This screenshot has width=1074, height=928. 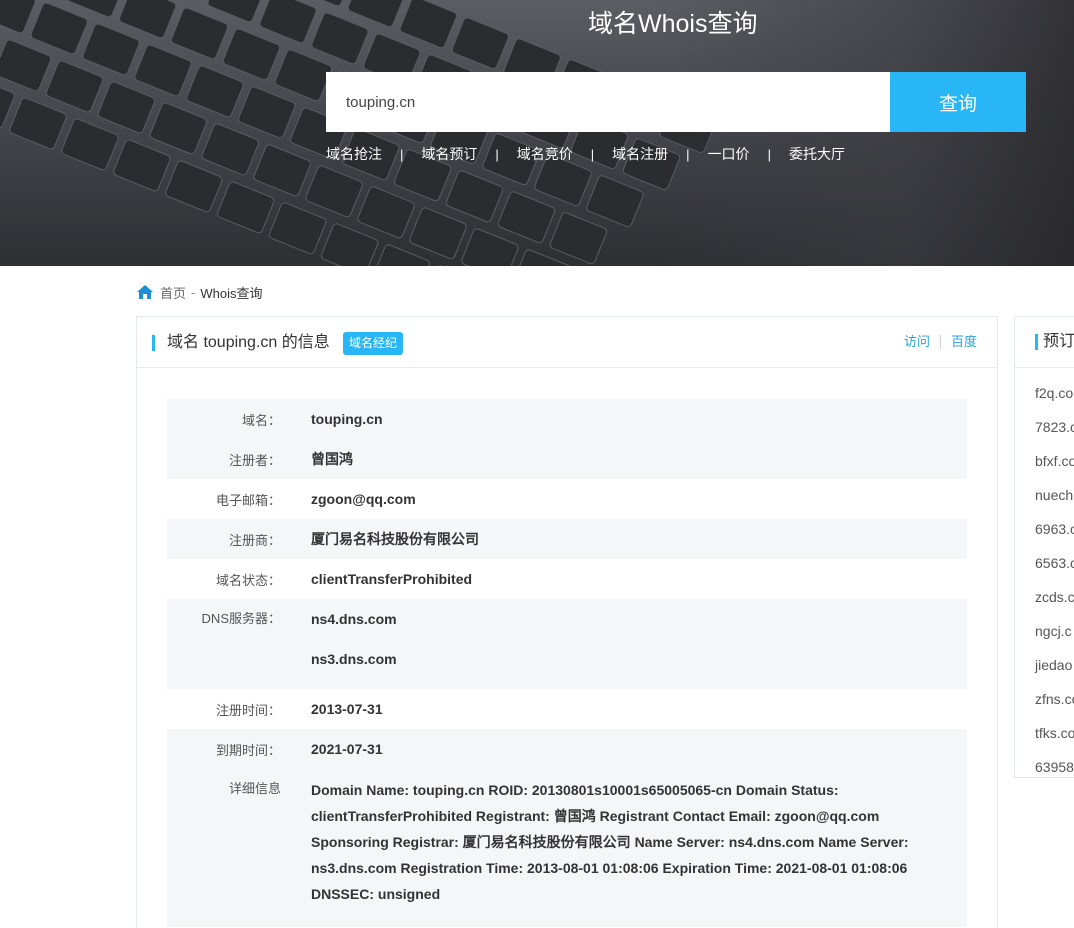 What do you see at coordinates (1058, 341) in the screenshot?
I see `sidebar-title: 预订` at bounding box center [1058, 341].